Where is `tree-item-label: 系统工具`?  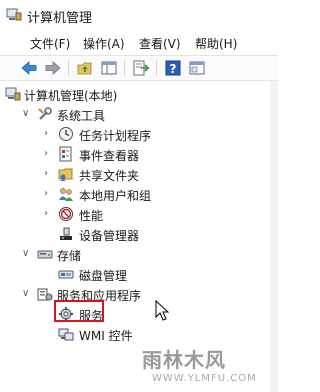
tree-item-label: 系统工具 is located at coordinates (81, 116).